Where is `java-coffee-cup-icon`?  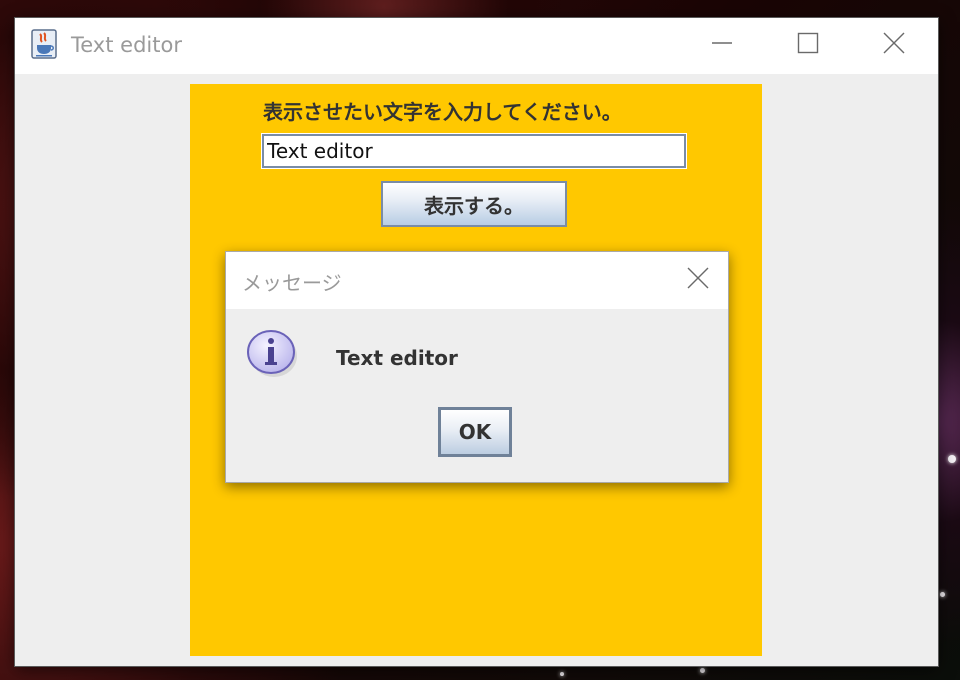 java-coffee-cup-icon is located at coordinates (44, 44).